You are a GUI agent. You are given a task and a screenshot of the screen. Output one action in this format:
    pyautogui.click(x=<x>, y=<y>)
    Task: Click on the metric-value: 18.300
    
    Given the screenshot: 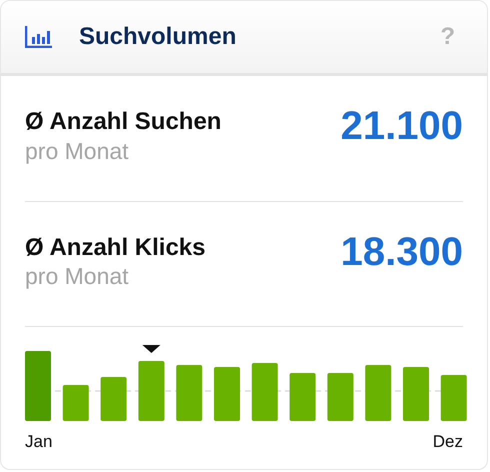 What is the action you would take?
    pyautogui.click(x=401, y=254)
    